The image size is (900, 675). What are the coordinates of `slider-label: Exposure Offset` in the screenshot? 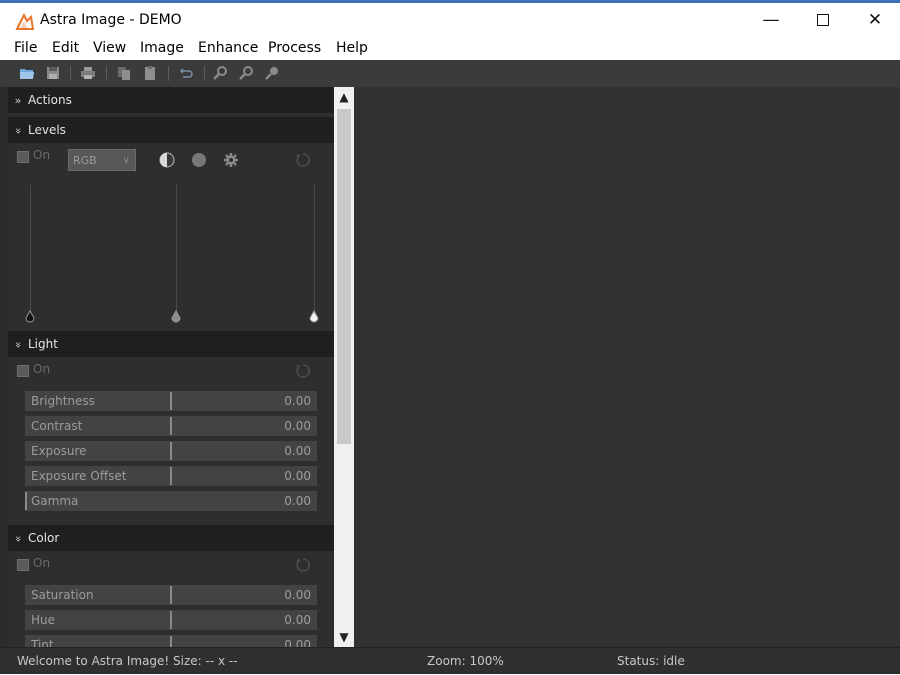 It's located at (79, 476).